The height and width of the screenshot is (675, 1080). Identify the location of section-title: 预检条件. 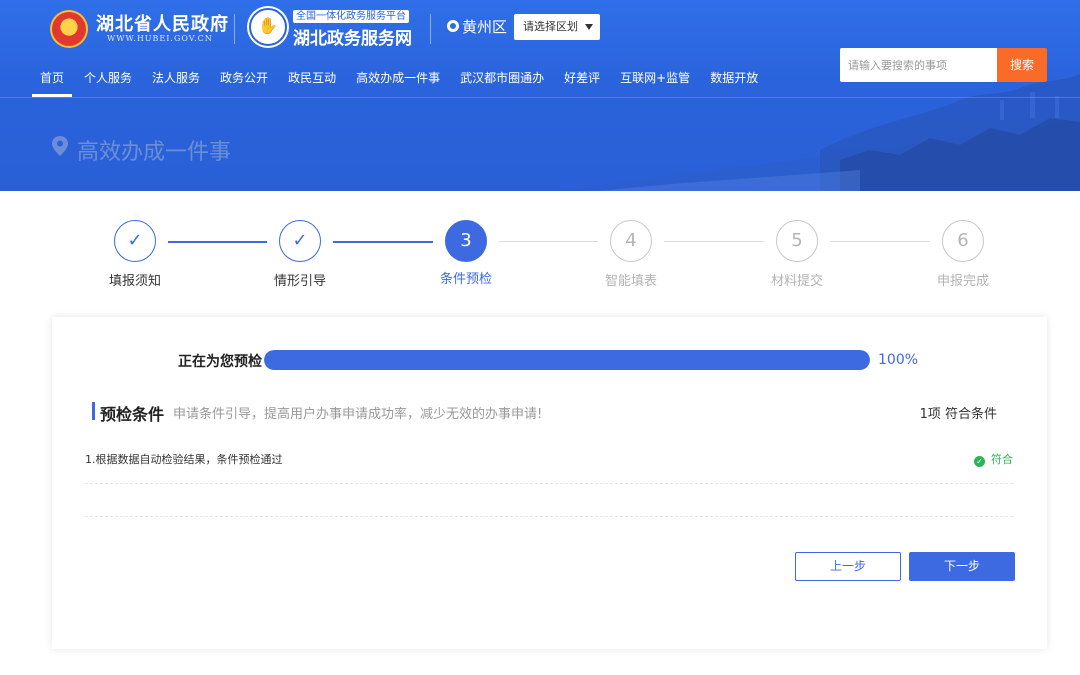
(132, 414).